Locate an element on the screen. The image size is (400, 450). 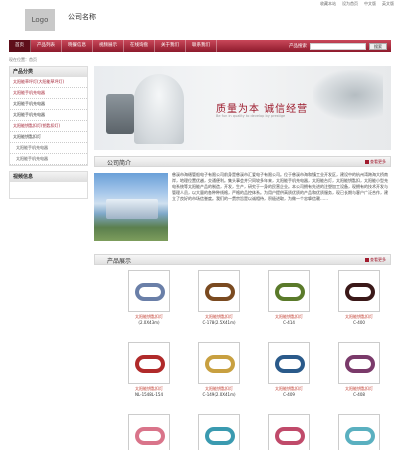
product-code: NL-1548L-154 is located at coordinates (148, 394).